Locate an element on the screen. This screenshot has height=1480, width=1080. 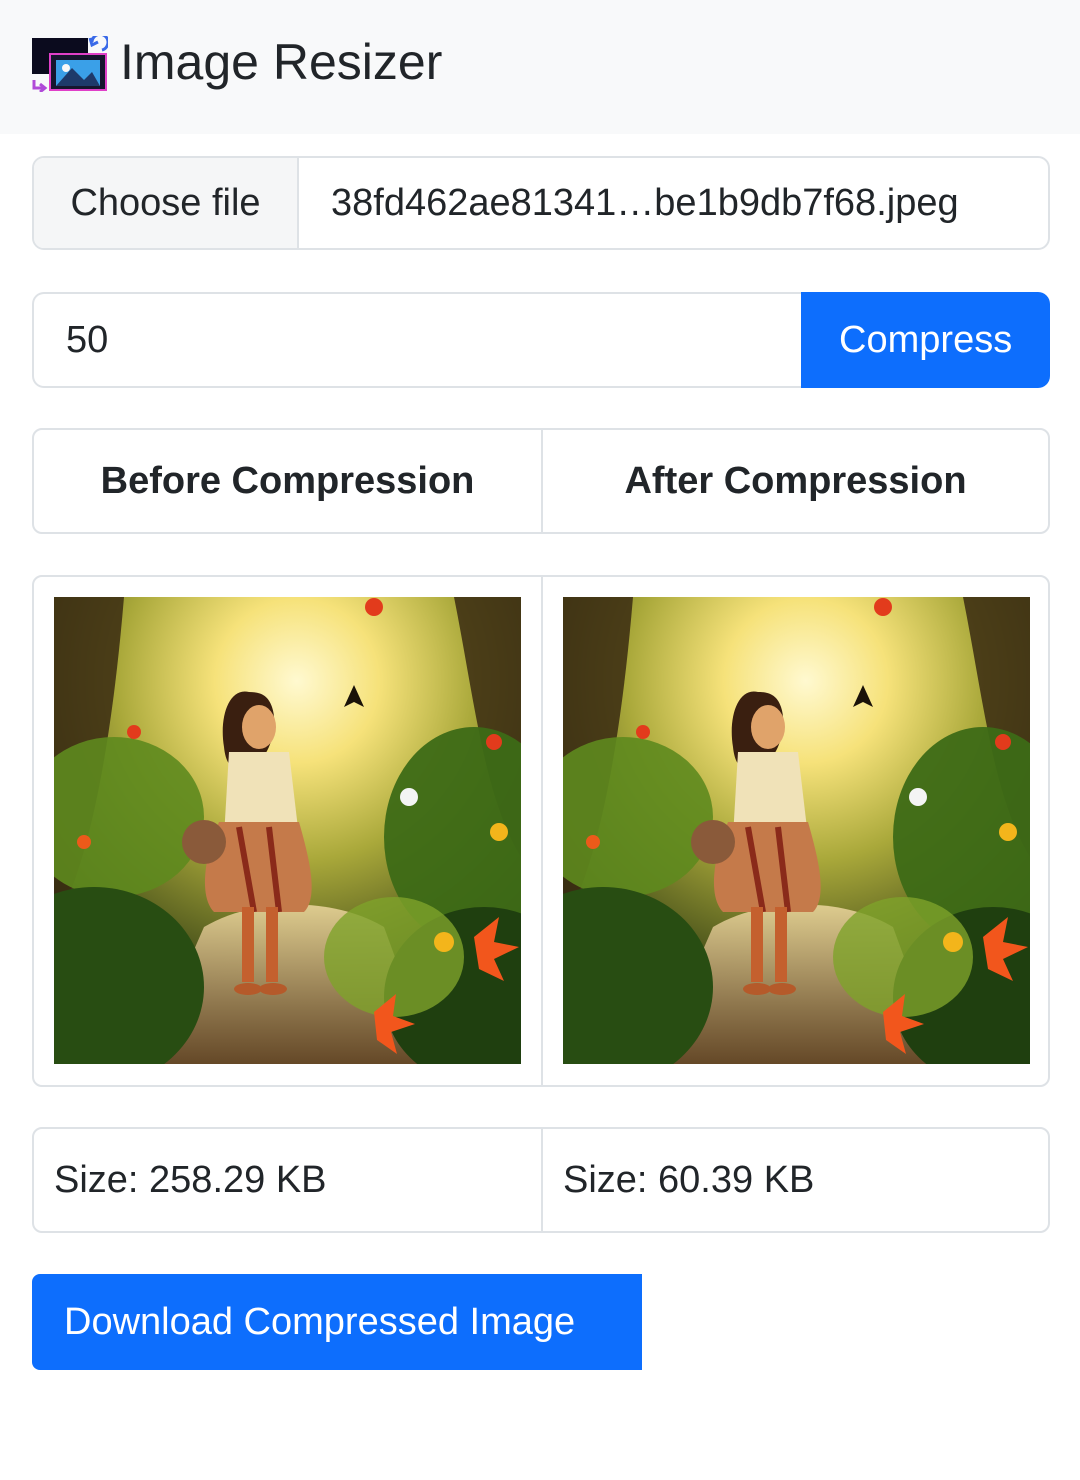
download-compressed-button: Download Compressed Image is located at coordinates (337, 1322).